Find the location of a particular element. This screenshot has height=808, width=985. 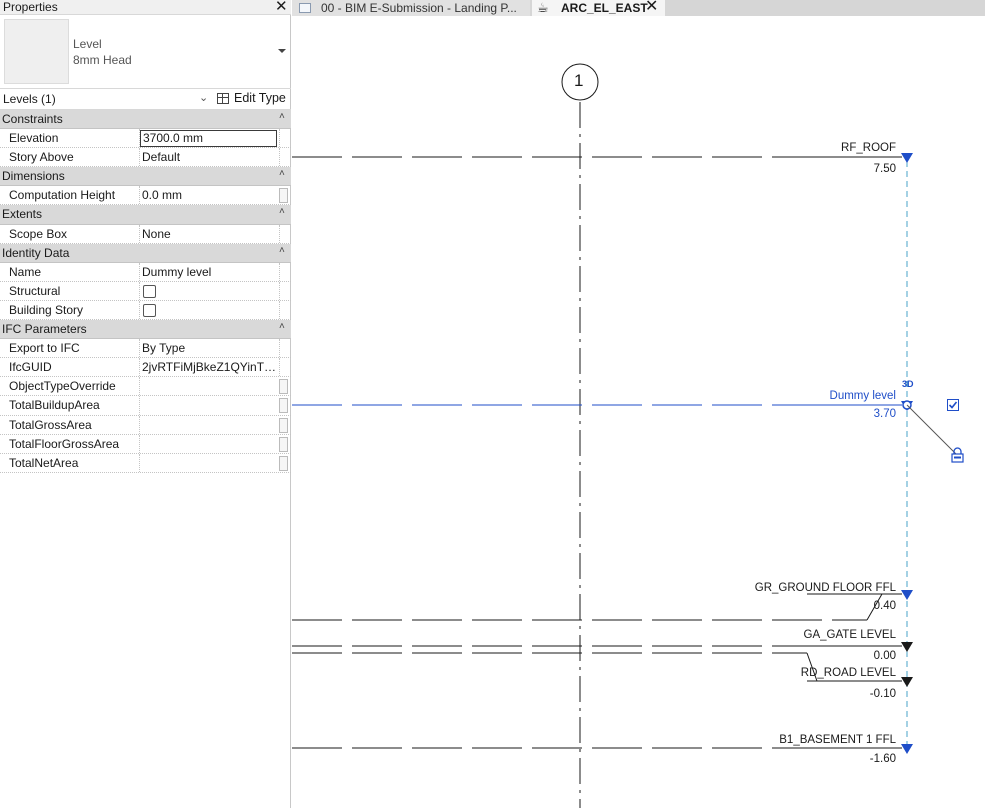

property-row: Computation Height 0.0 mm is located at coordinates (145, 196).